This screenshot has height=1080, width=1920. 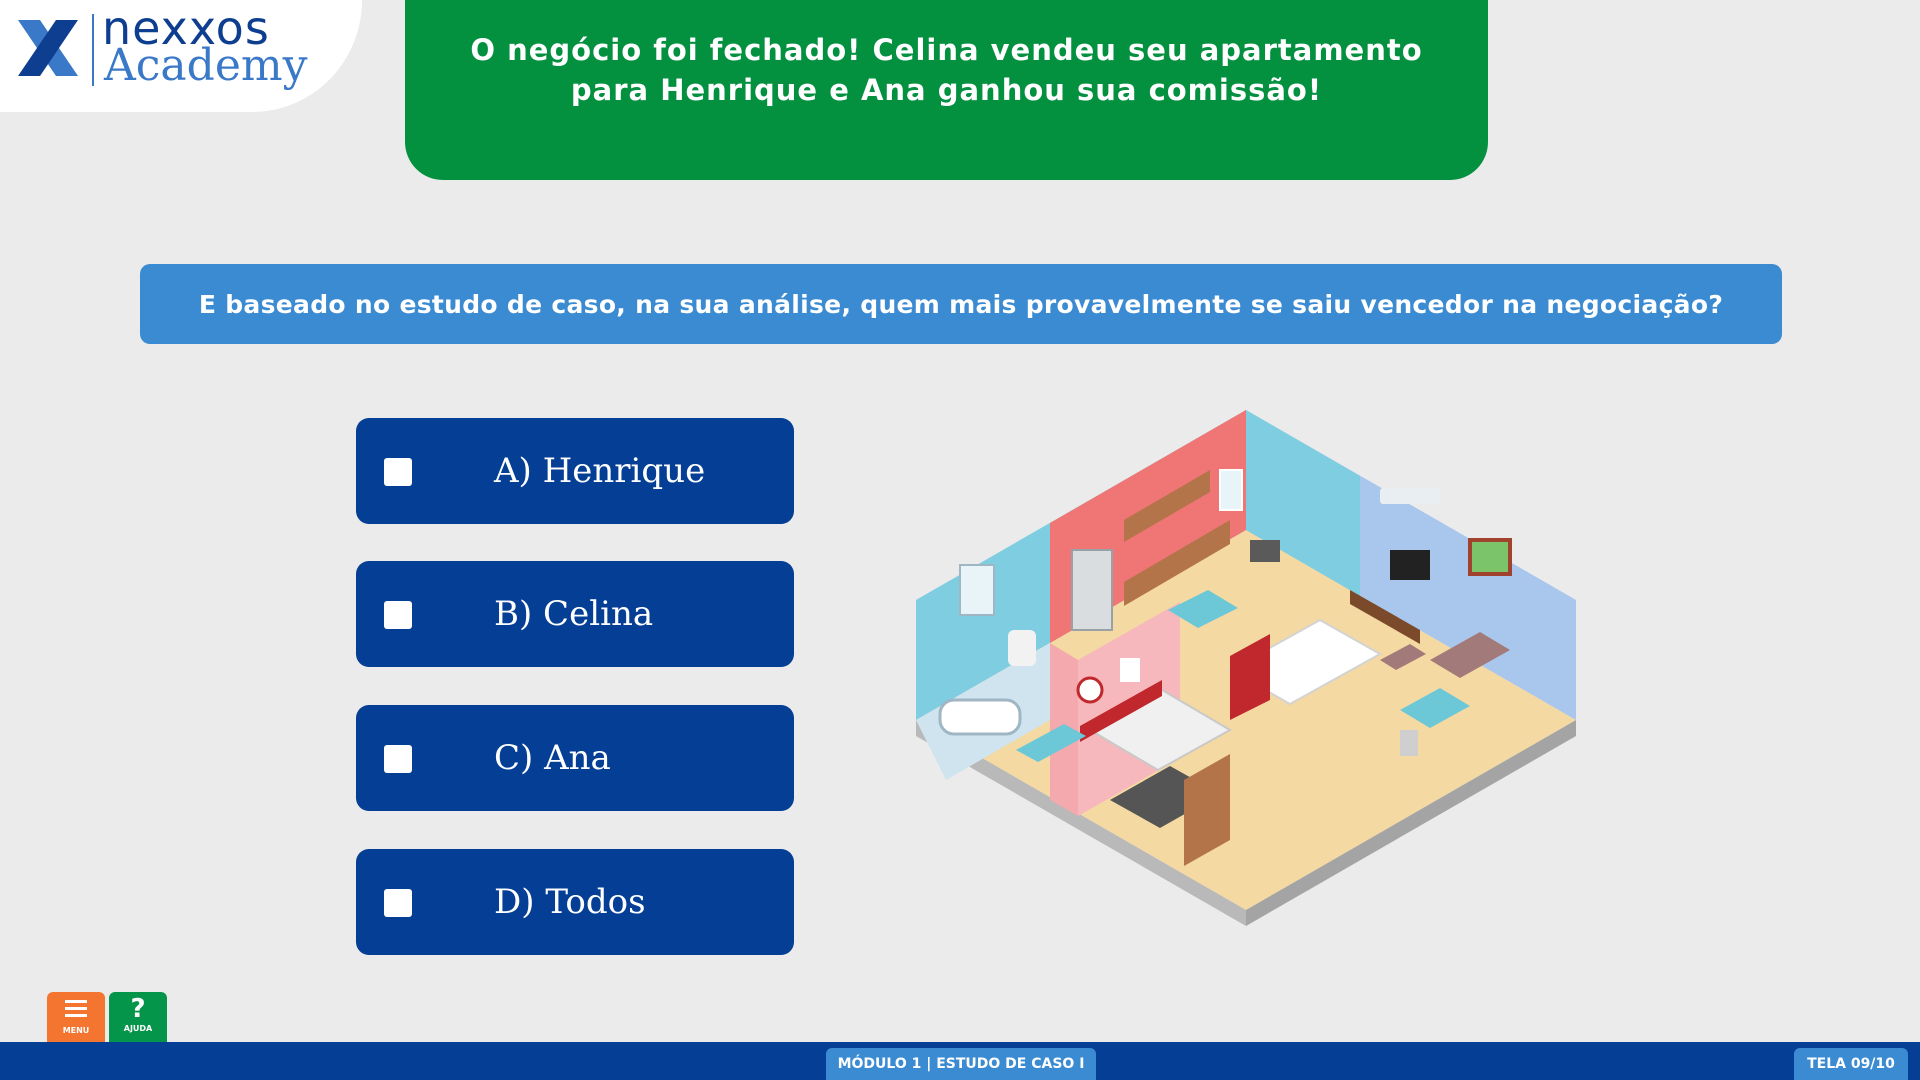 What do you see at coordinates (398, 472) in the screenshot?
I see `option-a-checkbox` at bounding box center [398, 472].